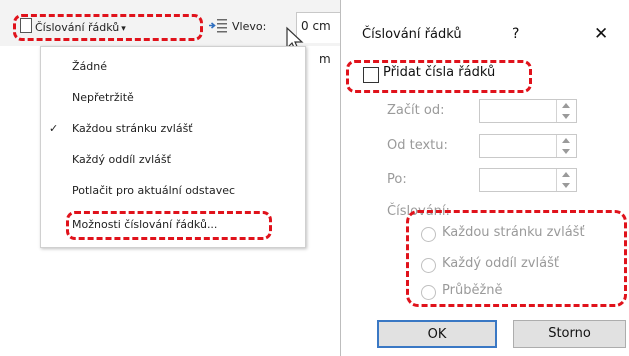  I want to click on indent-left-label: Vlevo:, so click(249, 26).